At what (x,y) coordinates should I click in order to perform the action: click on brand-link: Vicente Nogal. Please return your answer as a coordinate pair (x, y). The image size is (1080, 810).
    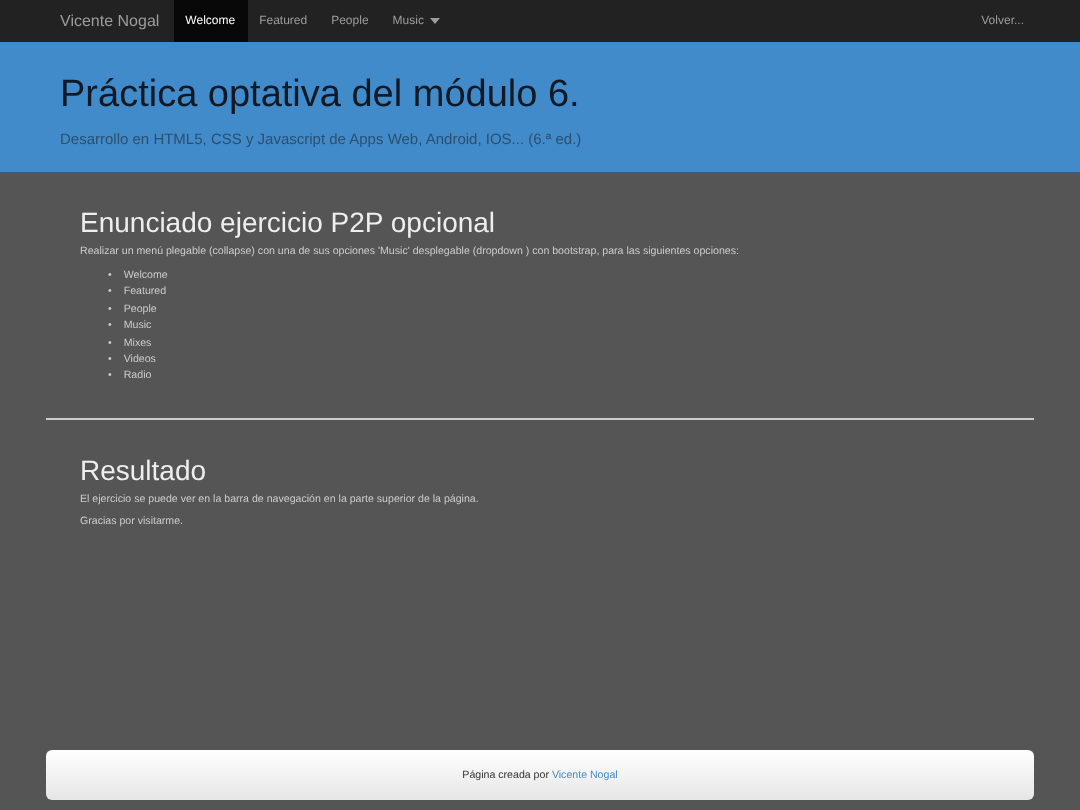
    Looking at the image, I should click on (110, 21).